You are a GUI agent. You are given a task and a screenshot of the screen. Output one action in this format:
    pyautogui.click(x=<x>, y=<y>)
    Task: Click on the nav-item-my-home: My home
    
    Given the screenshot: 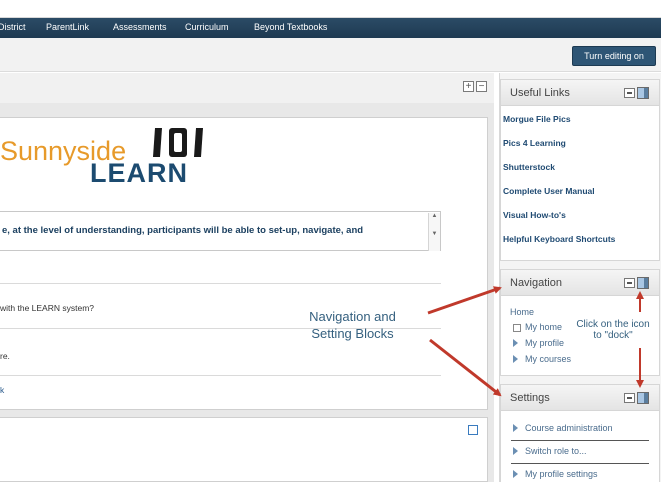 What is the action you would take?
    pyautogui.click(x=543, y=327)
    